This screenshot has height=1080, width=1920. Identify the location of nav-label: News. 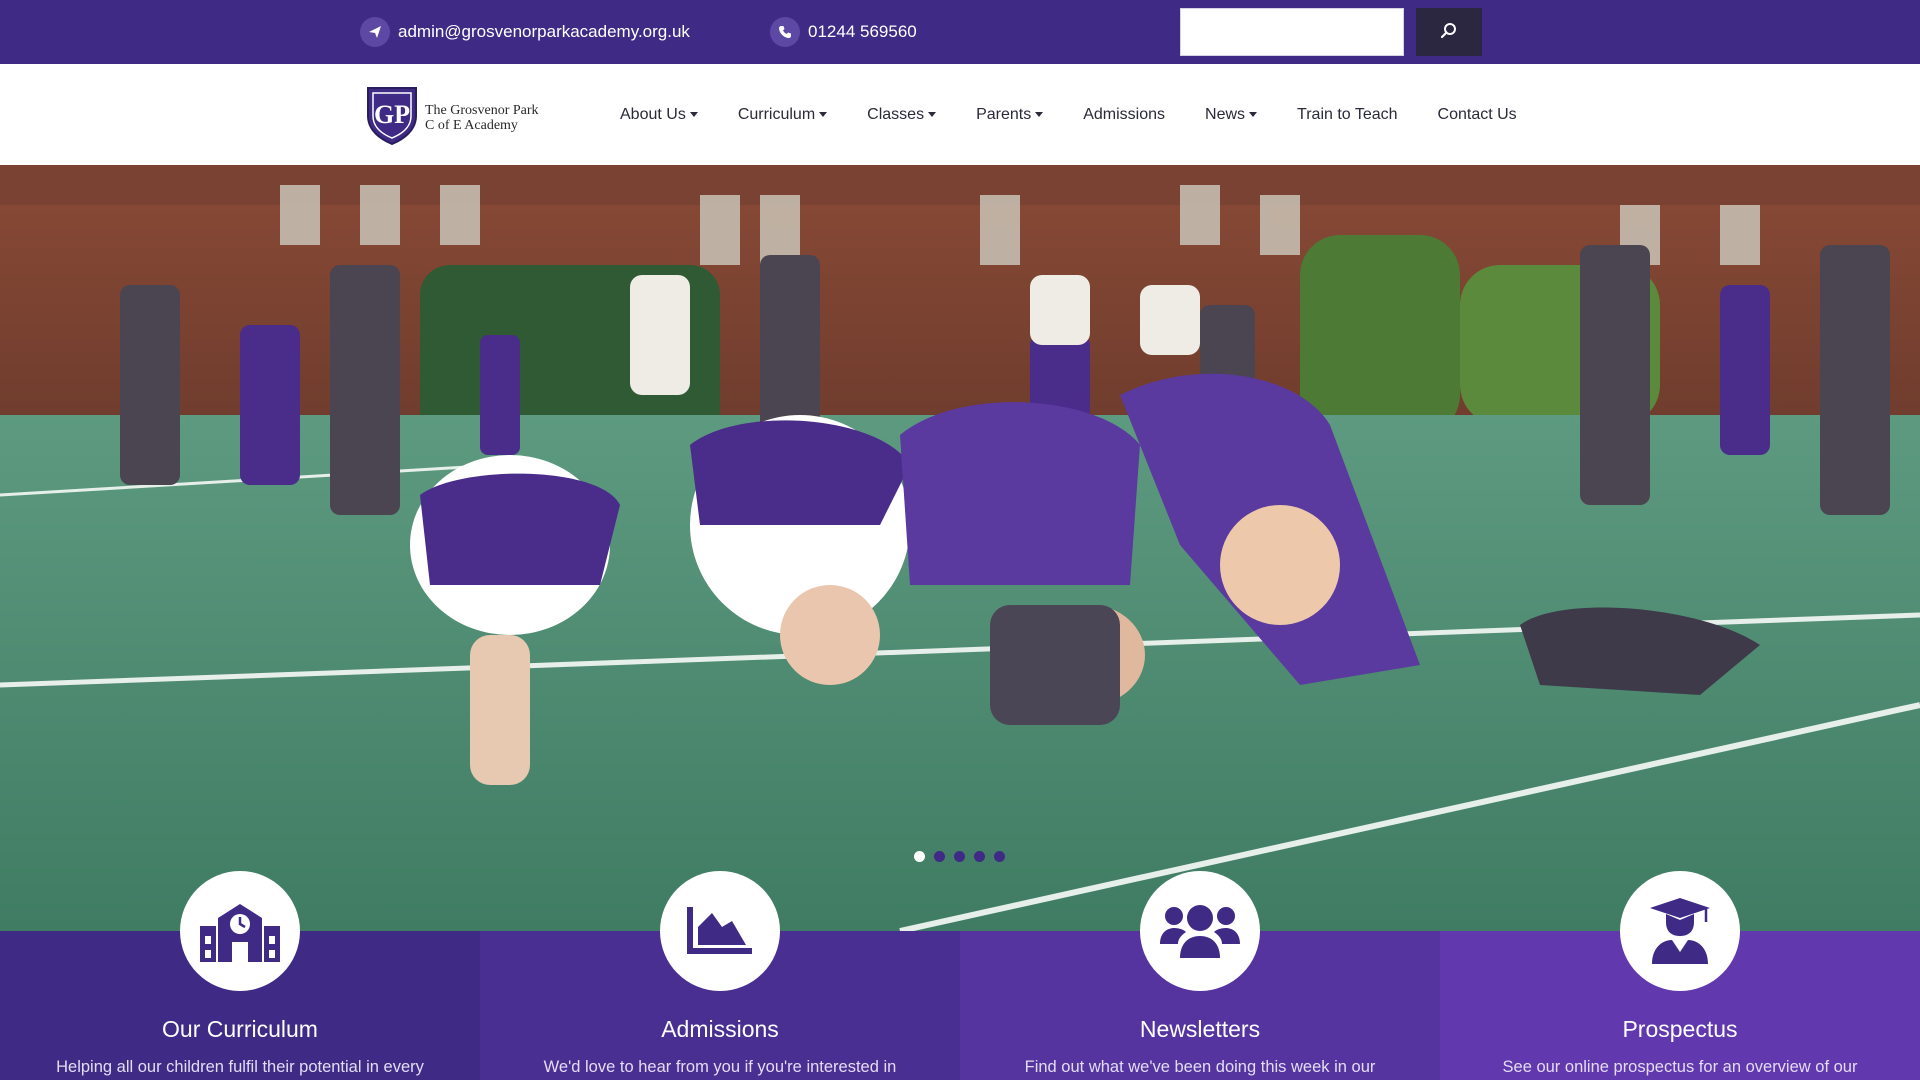
(1225, 114).